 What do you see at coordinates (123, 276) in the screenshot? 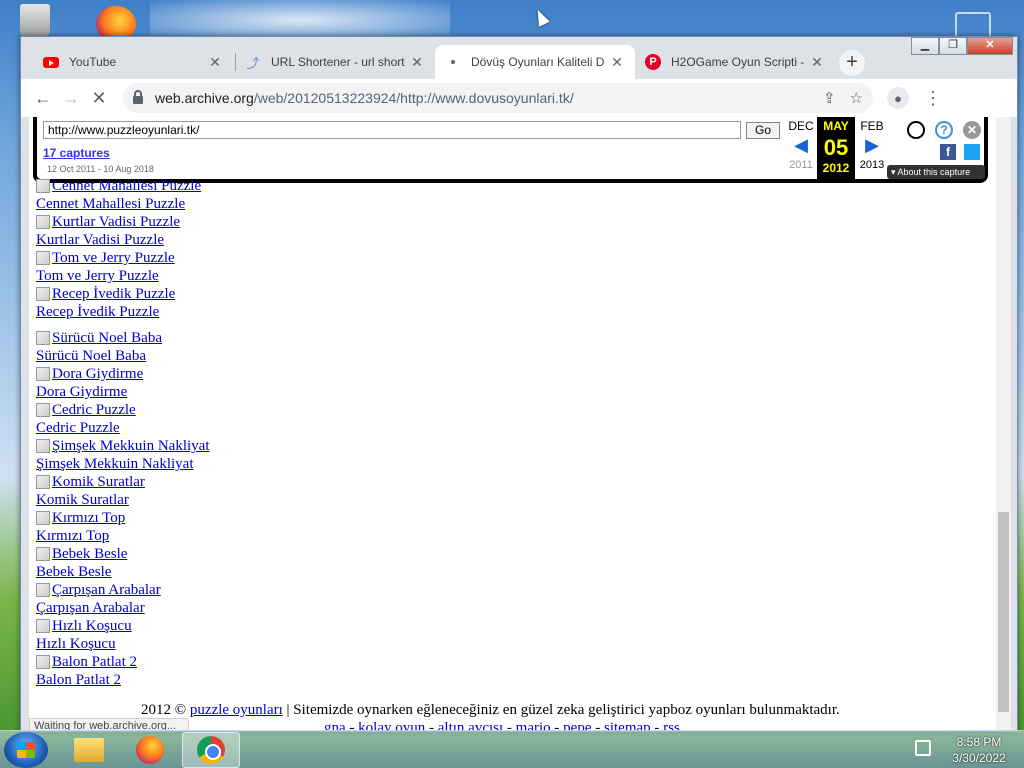
I see `game-title-link: Tom ve Jerry Puzzle` at bounding box center [123, 276].